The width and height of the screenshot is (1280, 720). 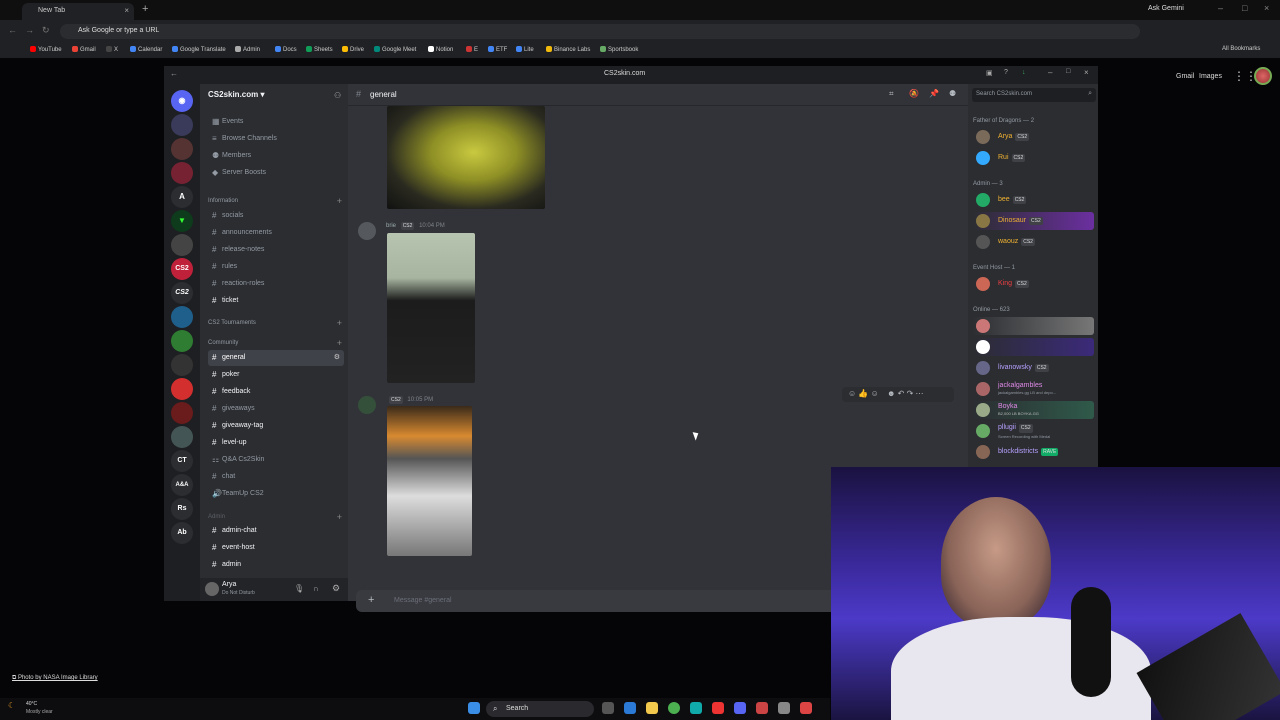 I want to click on bookmark-x: X, so click(x=112, y=49).